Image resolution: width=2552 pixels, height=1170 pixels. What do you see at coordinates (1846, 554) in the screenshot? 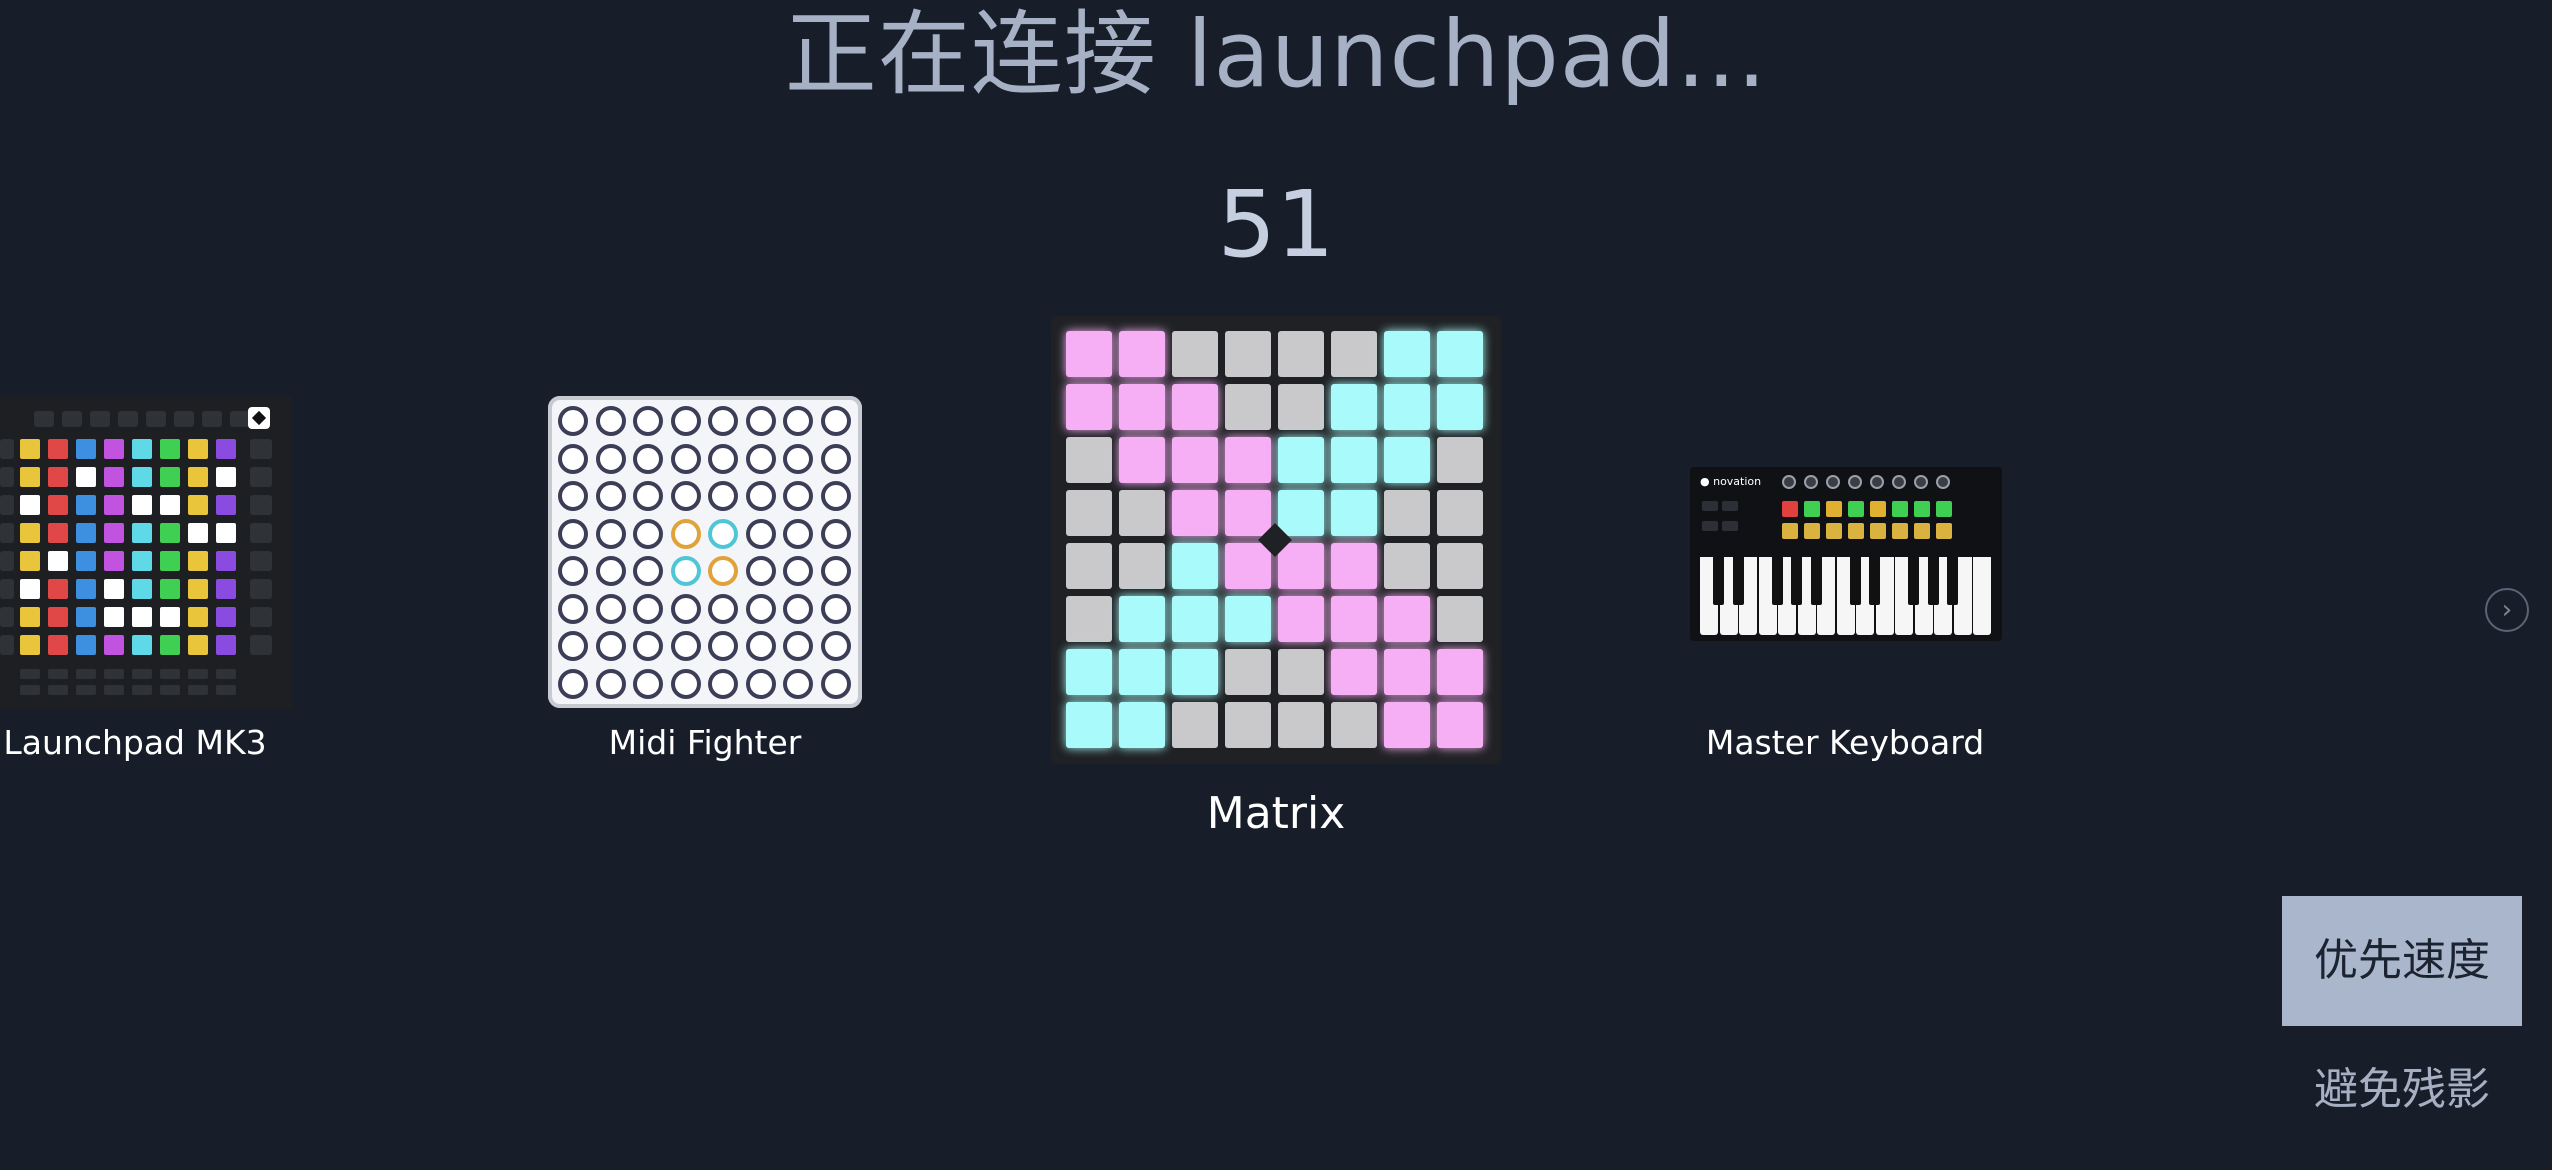
I see `device-master-keyboard: ● novation` at bounding box center [1846, 554].